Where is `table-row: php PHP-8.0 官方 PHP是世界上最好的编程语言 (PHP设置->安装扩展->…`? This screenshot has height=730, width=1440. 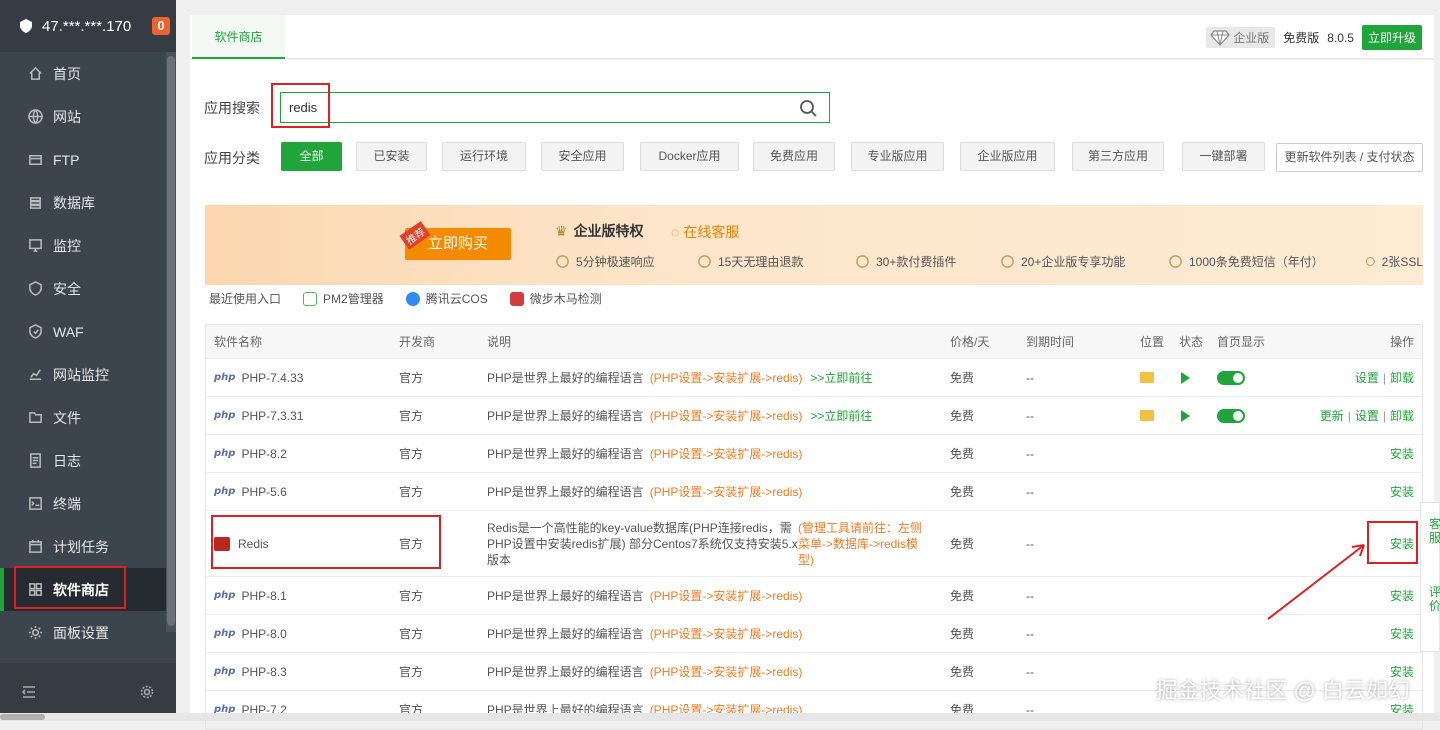 table-row: php PHP-8.0 官方 PHP是世界上最好的编程语言 (PHP设置->安装扩展->… is located at coordinates (814, 634).